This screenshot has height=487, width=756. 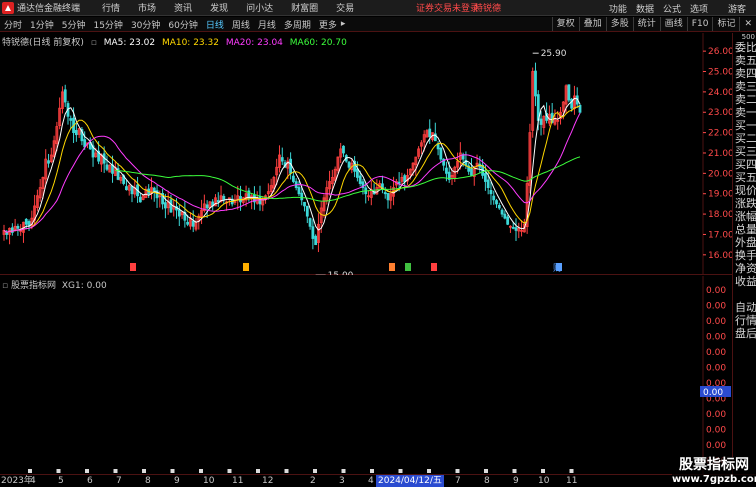 I want to click on period-multi: 多周期, so click(x=297, y=24).